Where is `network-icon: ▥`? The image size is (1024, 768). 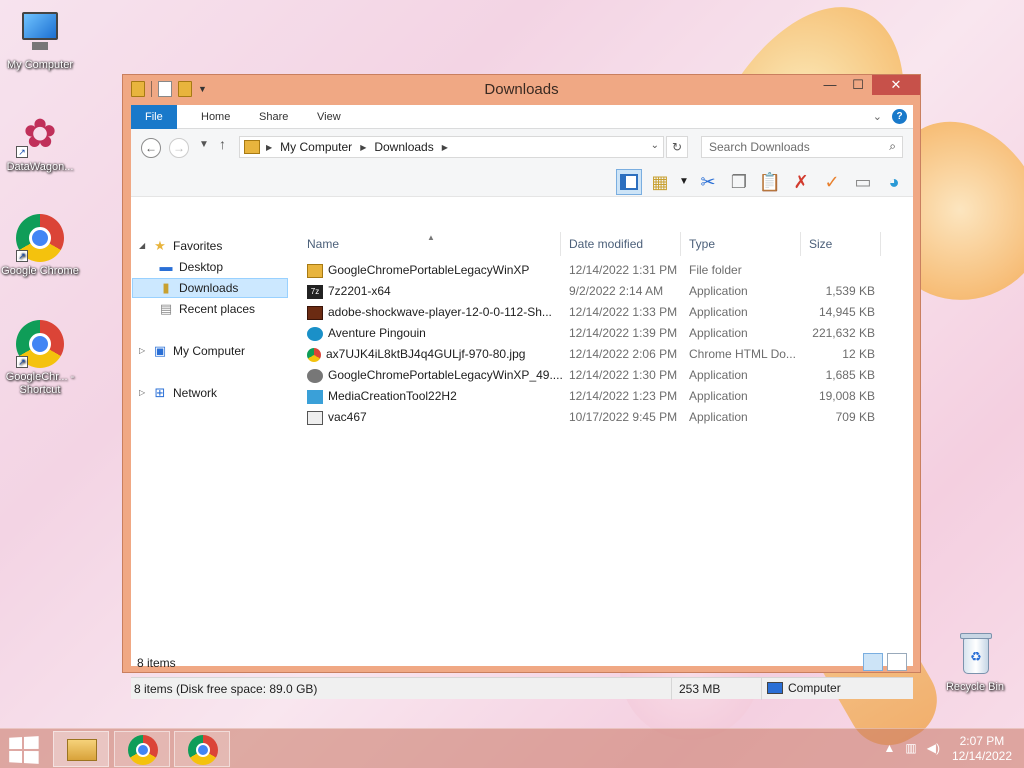
network-icon: ▥ is located at coordinates (910, 748).